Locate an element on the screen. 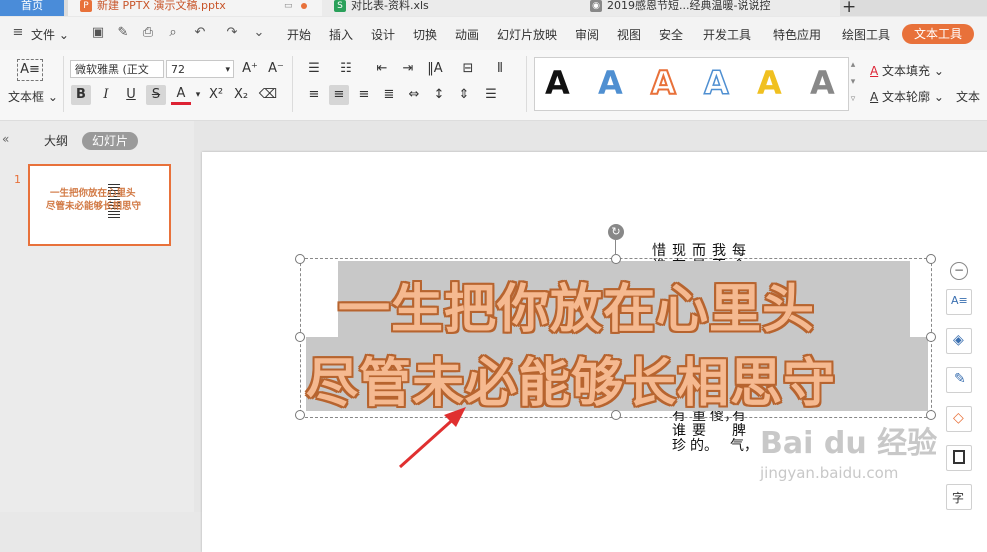  undo-icon: ↶ is located at coordinates (200, 33).